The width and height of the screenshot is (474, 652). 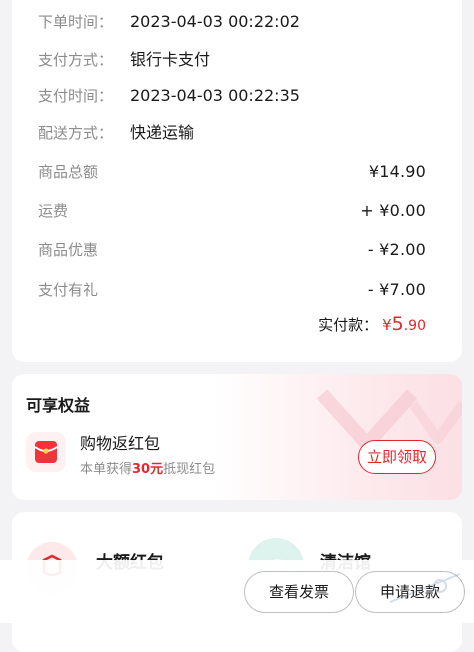 What do you see at coordinates (397, 457) in the screenshot?
I see `claim-now-button: 立即领取` at bounding box center [397, 457].